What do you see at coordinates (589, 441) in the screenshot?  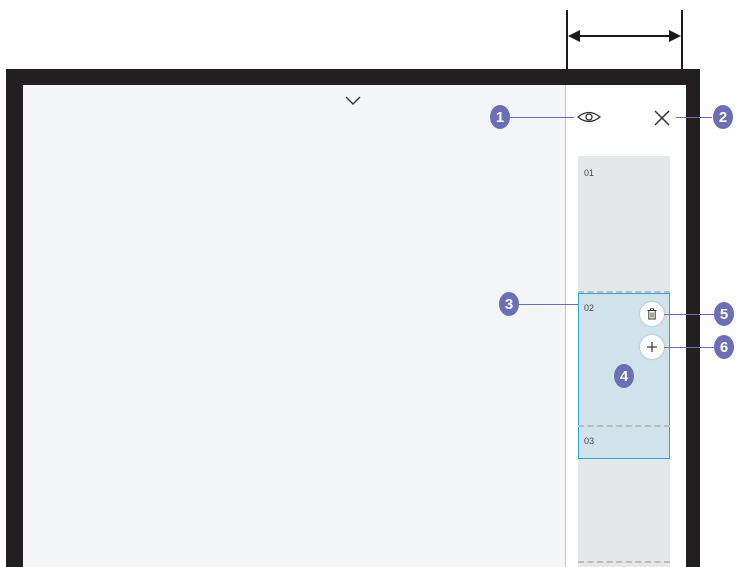 I see `page-thumbnail-label-03: 03` at bounding box center [589, 441].